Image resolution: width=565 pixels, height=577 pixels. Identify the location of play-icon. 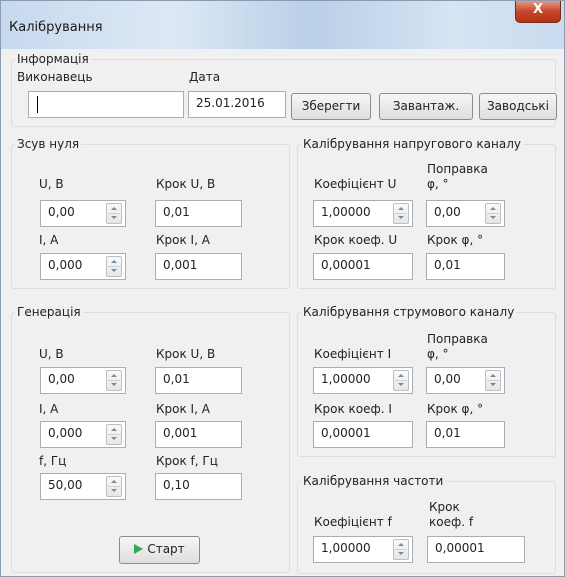
(139, 549).